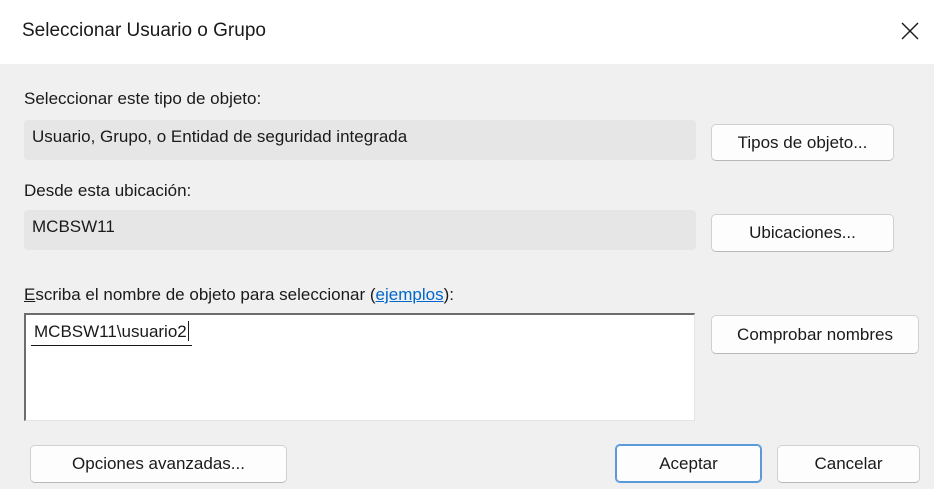  What do you see at coordinates (848, 464) in the screenshot?
I see `cancel-button: Cancelar` at bounding box center [848, 464].